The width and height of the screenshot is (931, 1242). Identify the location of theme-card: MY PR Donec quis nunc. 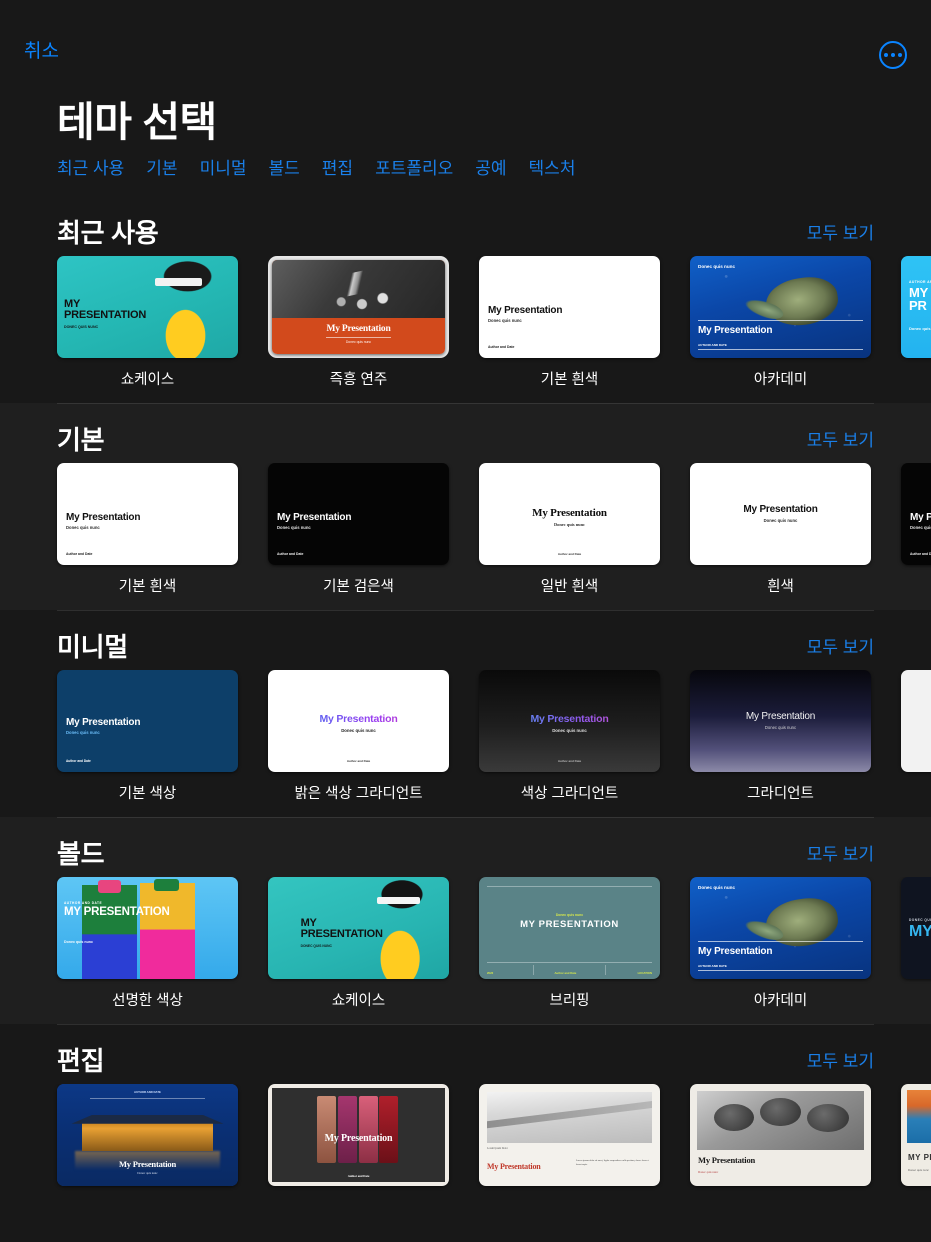
(916, 1140).